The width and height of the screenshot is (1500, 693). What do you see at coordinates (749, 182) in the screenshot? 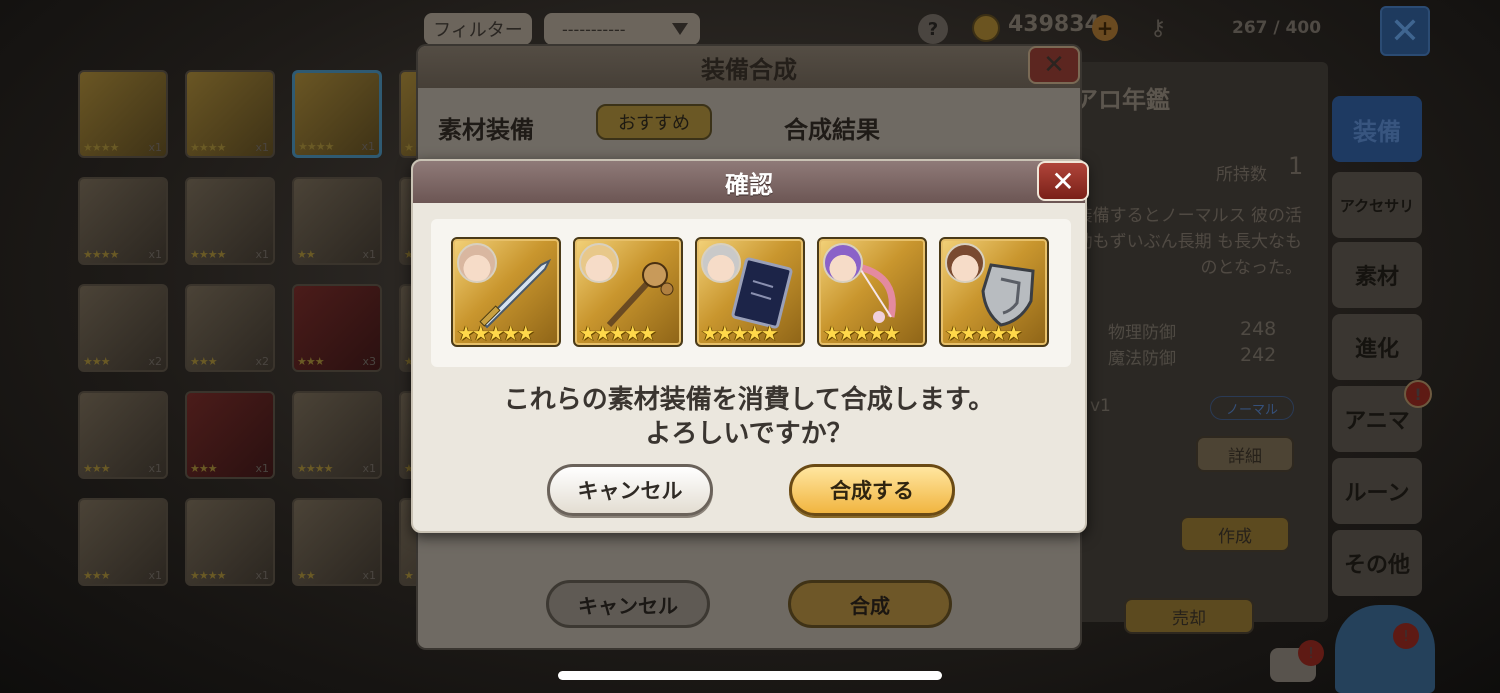
I see `confirm-title: 確認` at bounding box center [749, 182].